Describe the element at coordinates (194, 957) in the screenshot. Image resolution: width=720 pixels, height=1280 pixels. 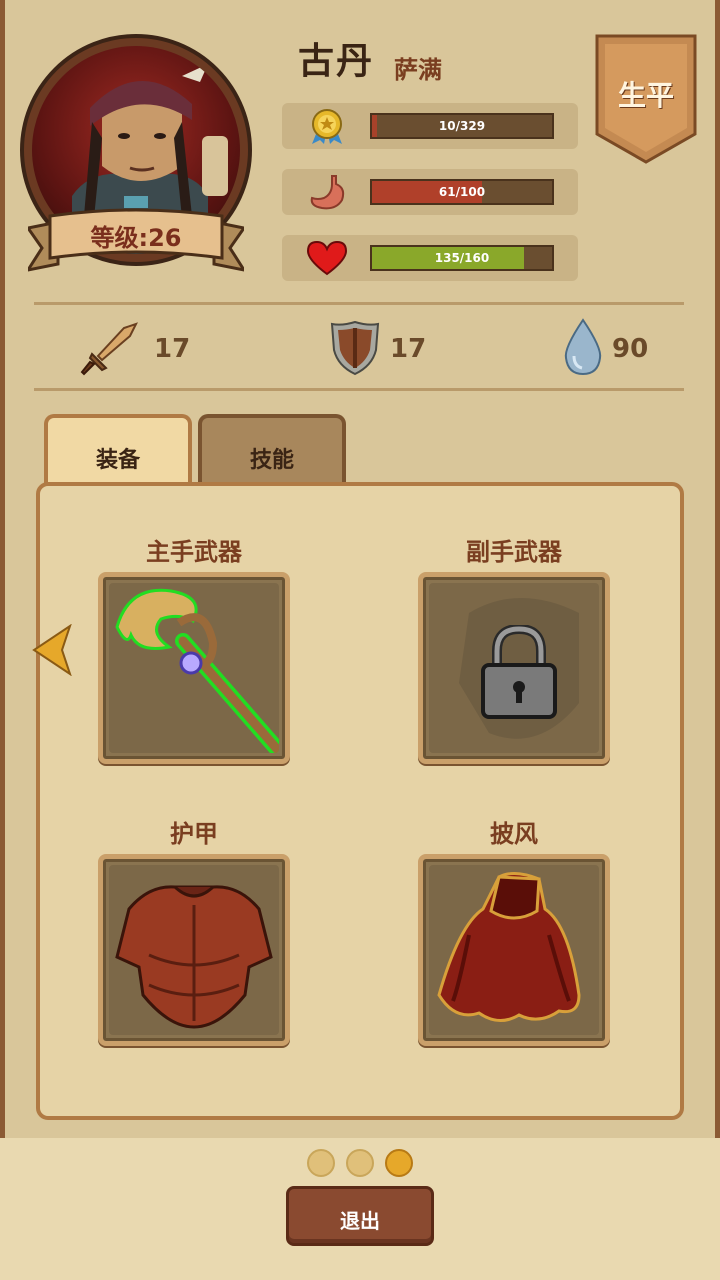
I see `armor-icon` at that location.